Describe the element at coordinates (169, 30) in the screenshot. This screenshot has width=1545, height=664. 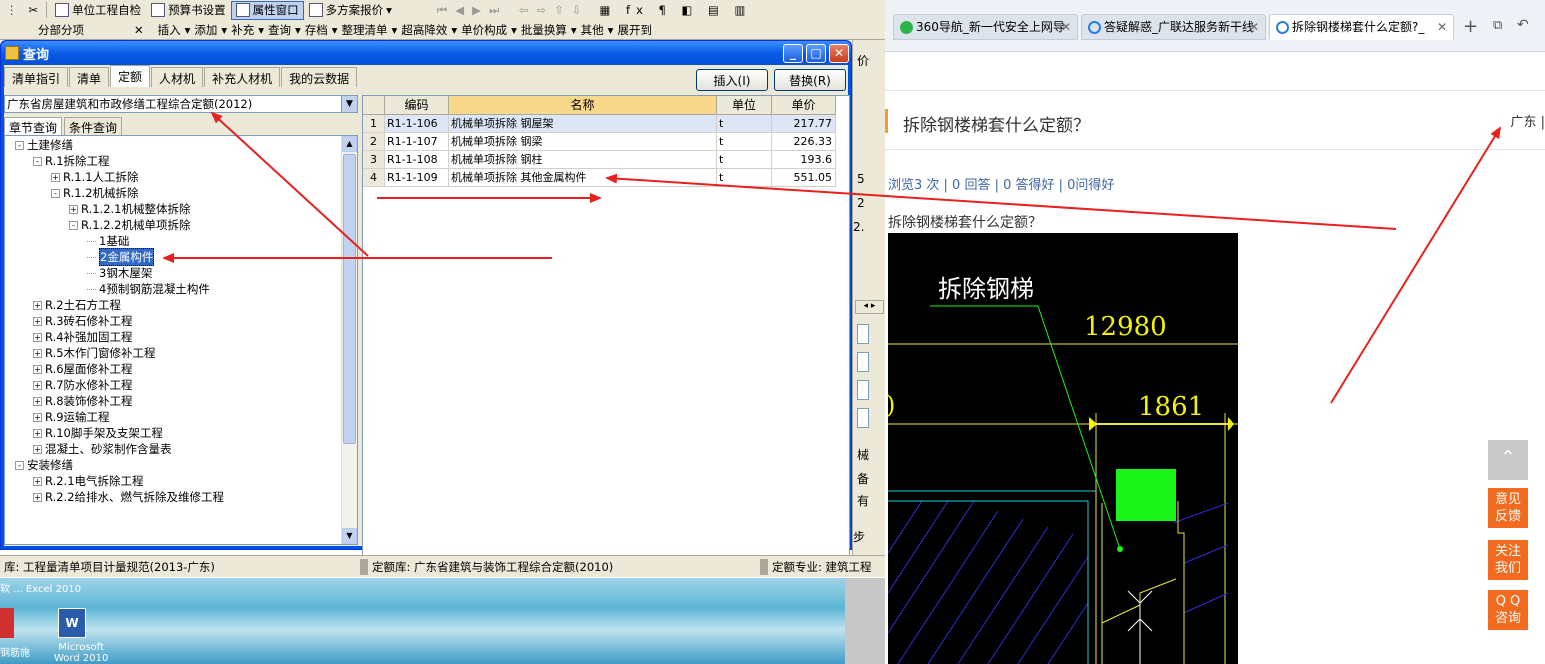
I see `insert-menu: 插入` at that location.